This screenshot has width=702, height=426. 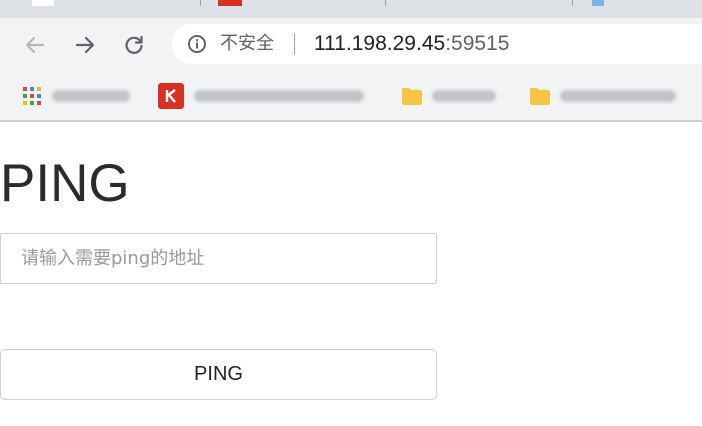 I want to click on red-site-icon, so click(x=171, y=96).